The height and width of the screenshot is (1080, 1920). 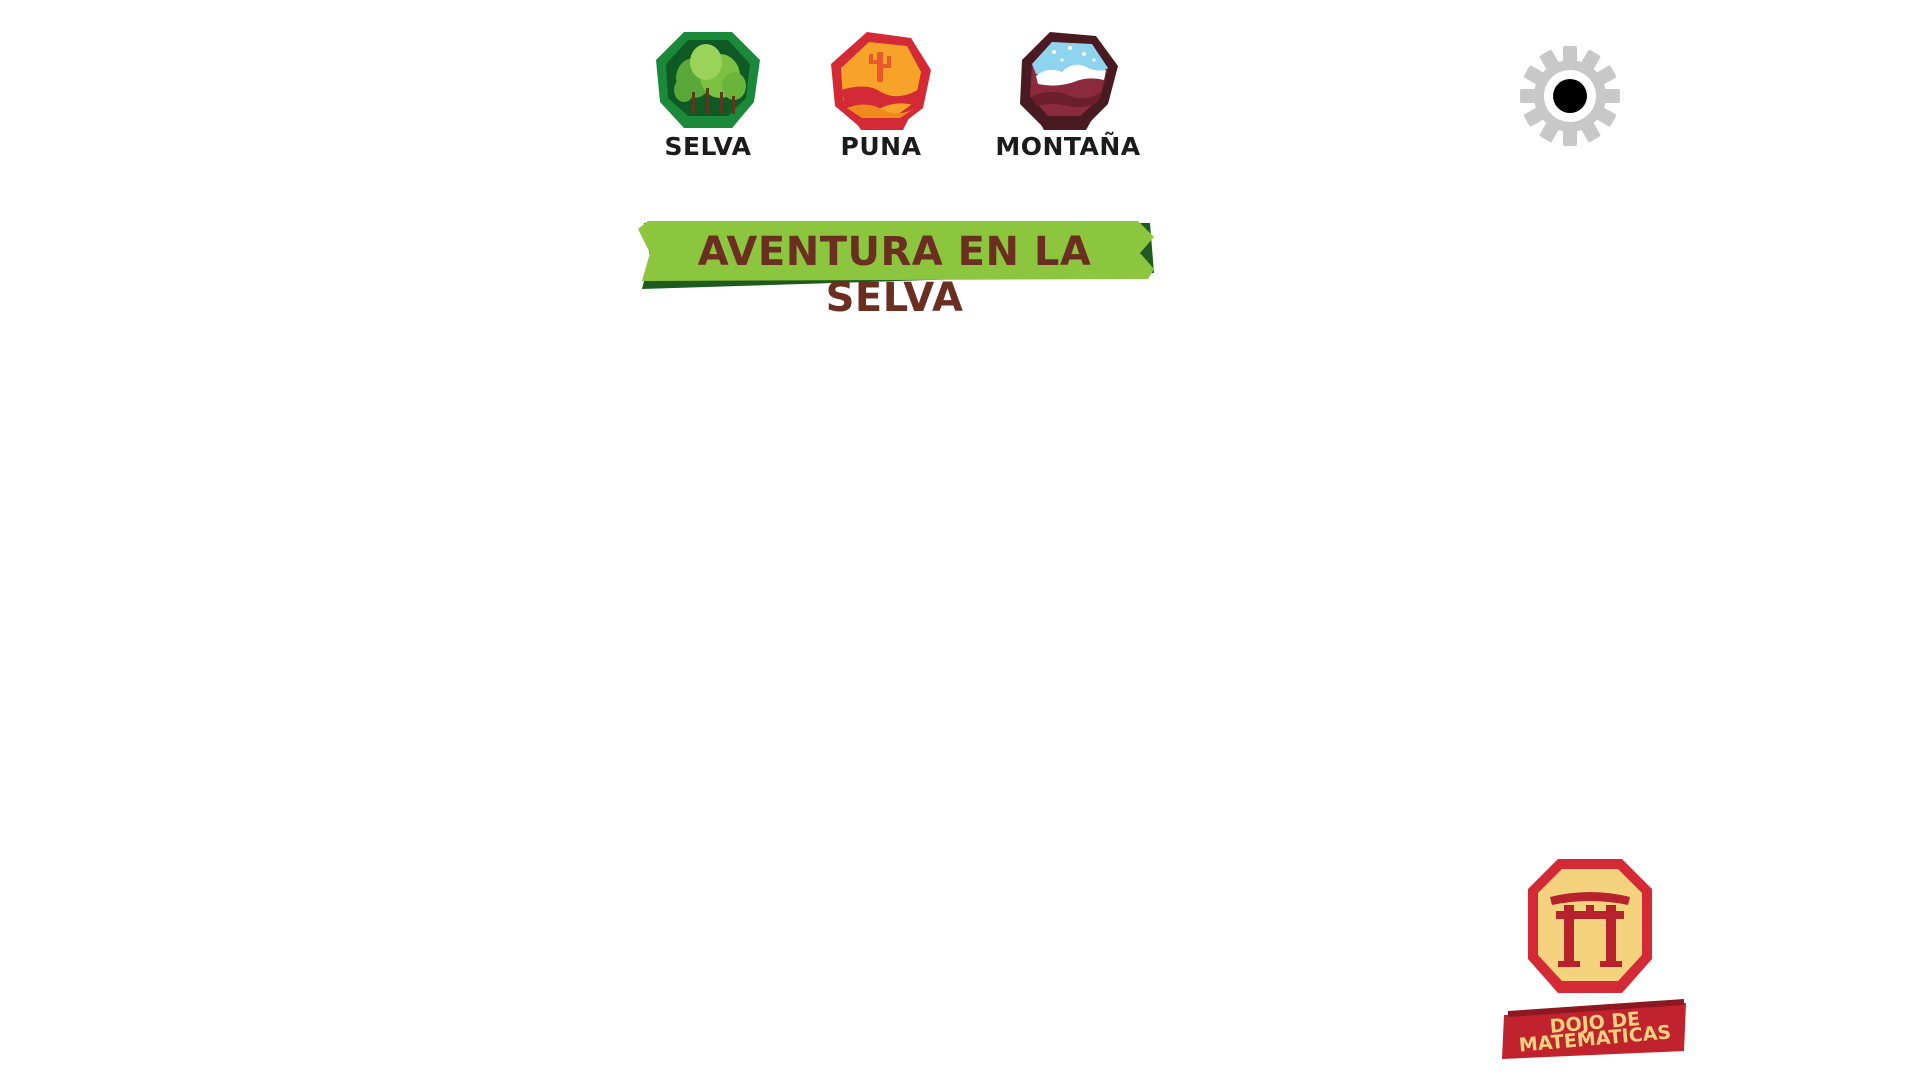 I want to click on desert-cactus-icon, so click(x=881, y=81).